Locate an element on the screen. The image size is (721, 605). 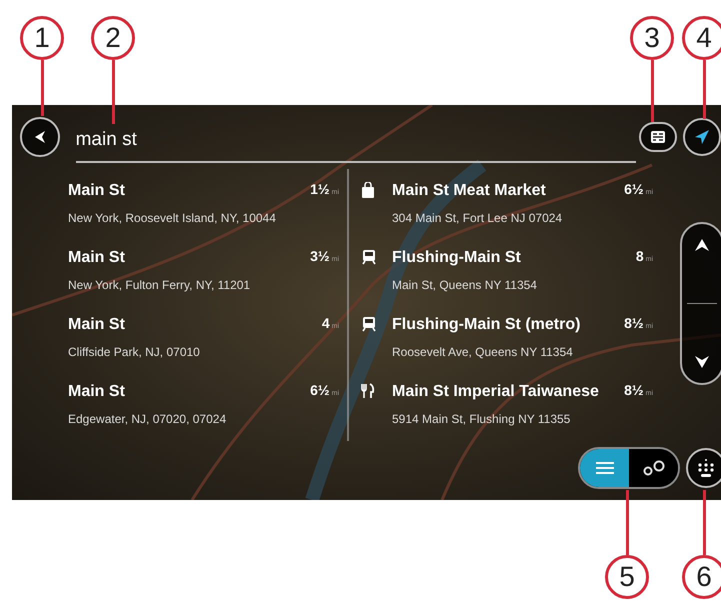
map-icon is located at coordinates (658, 137).